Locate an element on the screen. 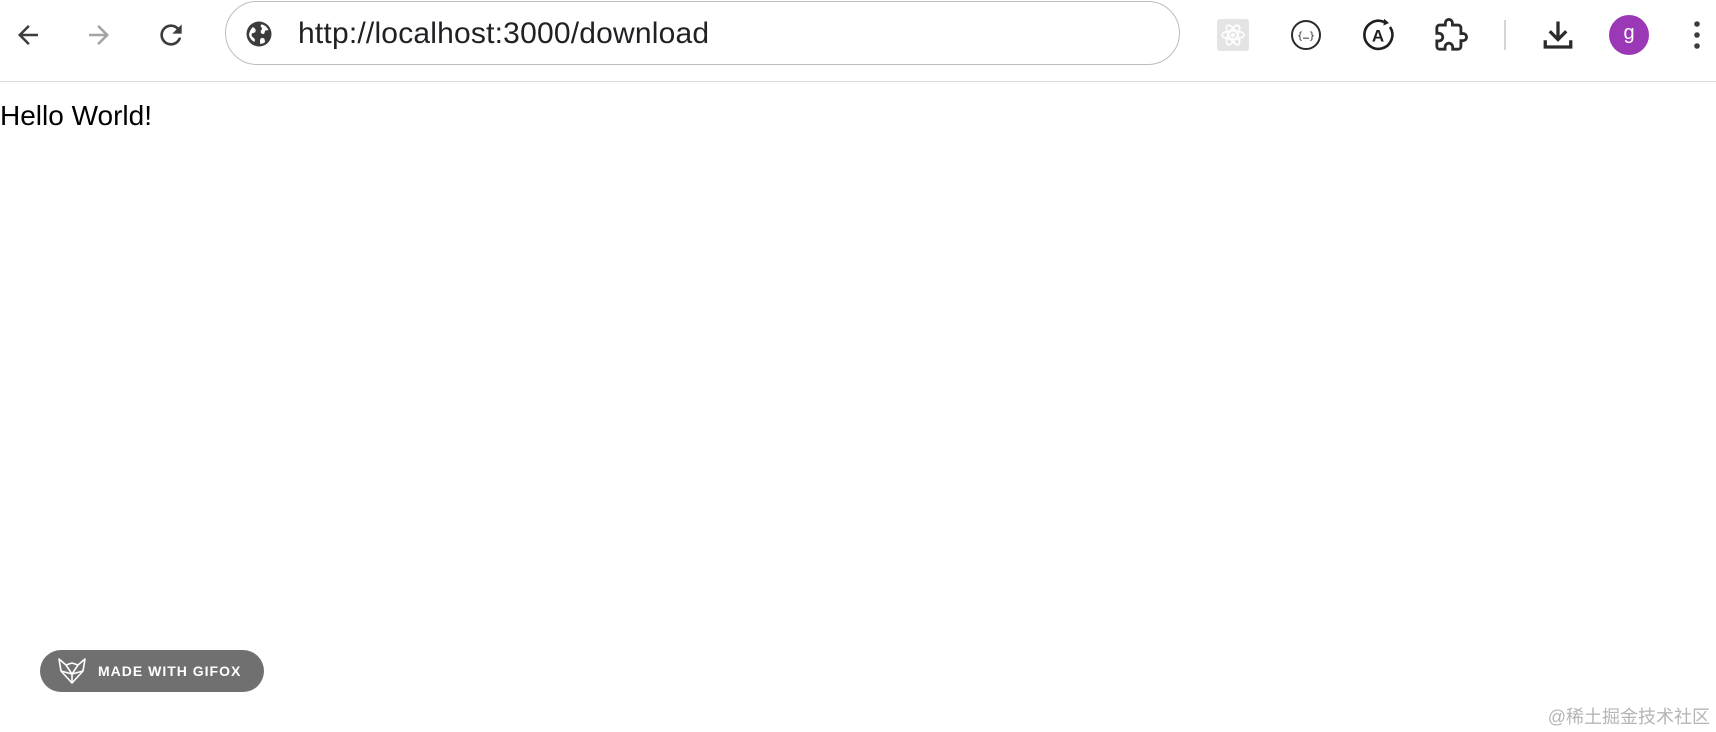 This screenshot has height=732, width=1716. extensions-button is located at coordinates (1451, 35).